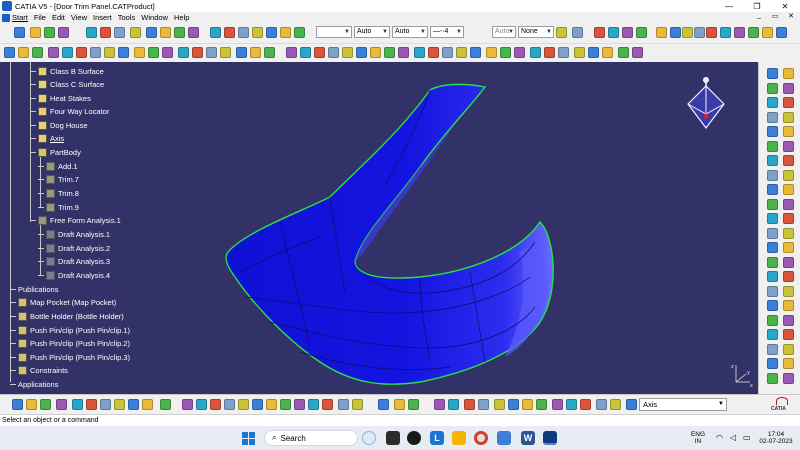 This screenshot has height=450, width=800. I want to click on tree-node-push-pin-clip-3: Push Pin/clip (Push Pin/clip.3), so click(70, 357).